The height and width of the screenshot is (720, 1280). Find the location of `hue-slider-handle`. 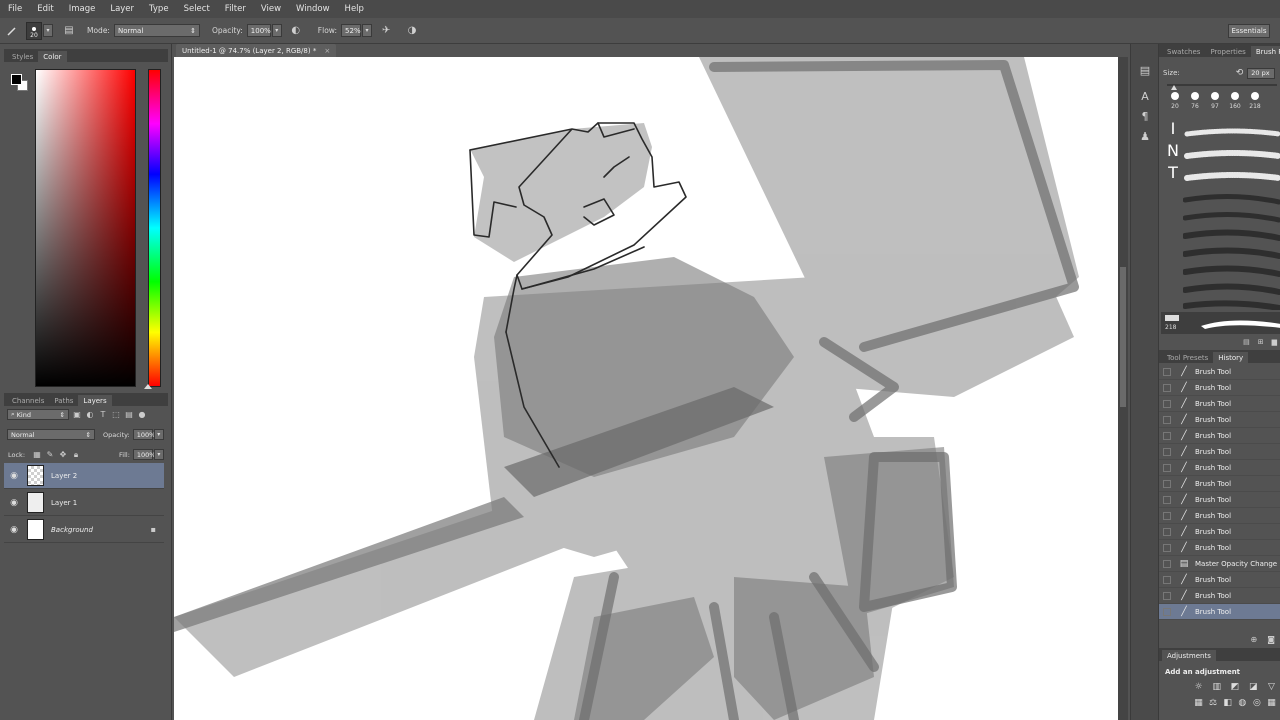

hue-slider-handle is located at coordinates (148, 386).